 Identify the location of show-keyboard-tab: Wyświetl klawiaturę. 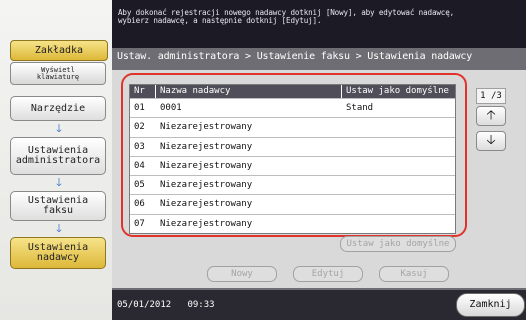
(58, 73).